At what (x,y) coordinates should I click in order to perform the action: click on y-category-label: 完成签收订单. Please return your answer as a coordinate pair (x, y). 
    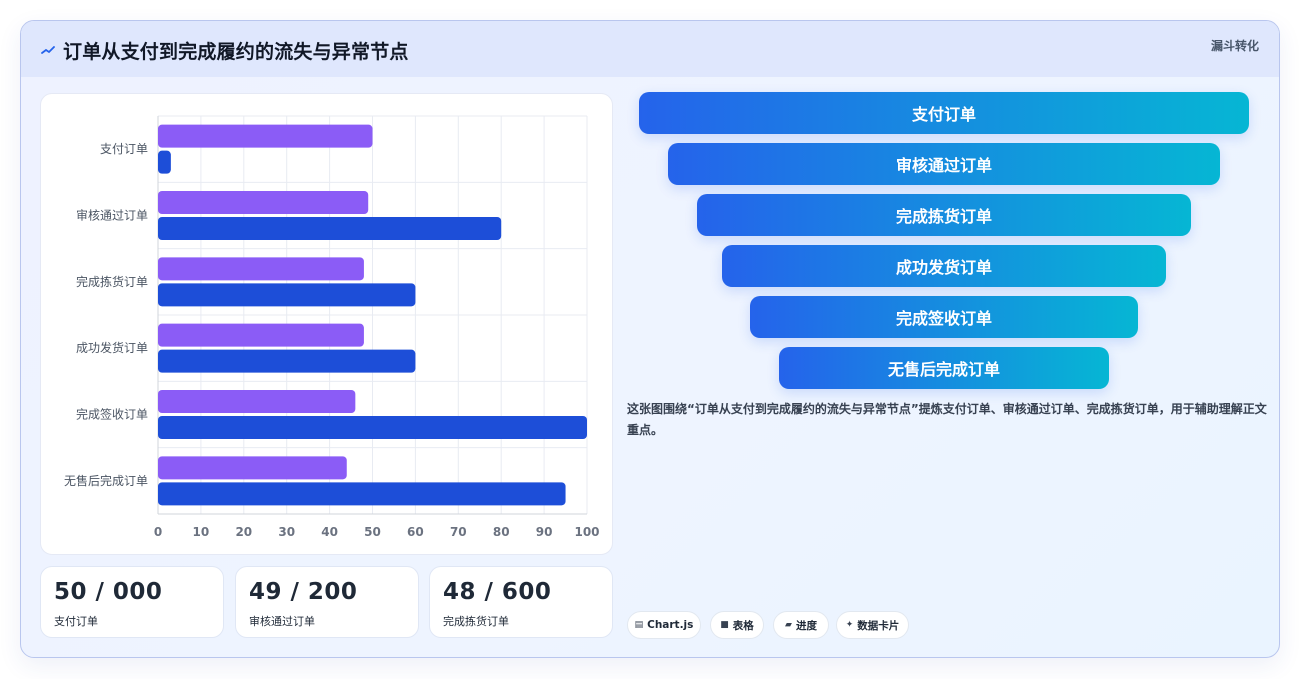
    Looking at the image, I should click on (112, 414).